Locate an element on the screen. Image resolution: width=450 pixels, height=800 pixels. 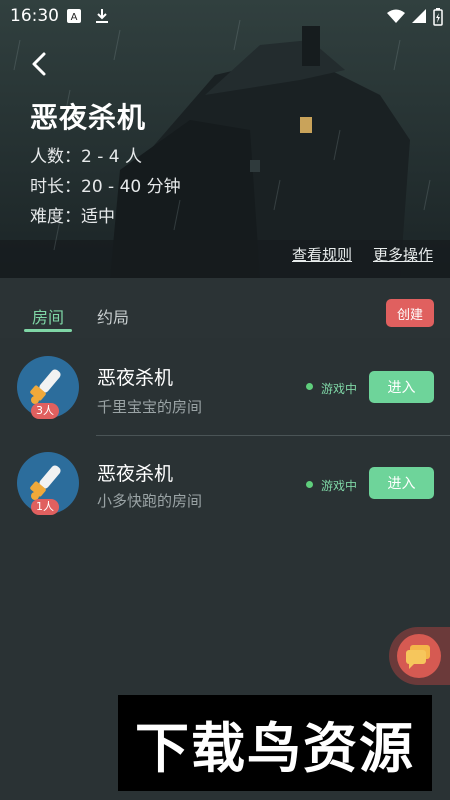
chat-bubble-icon is located at coordinates (418, 657).